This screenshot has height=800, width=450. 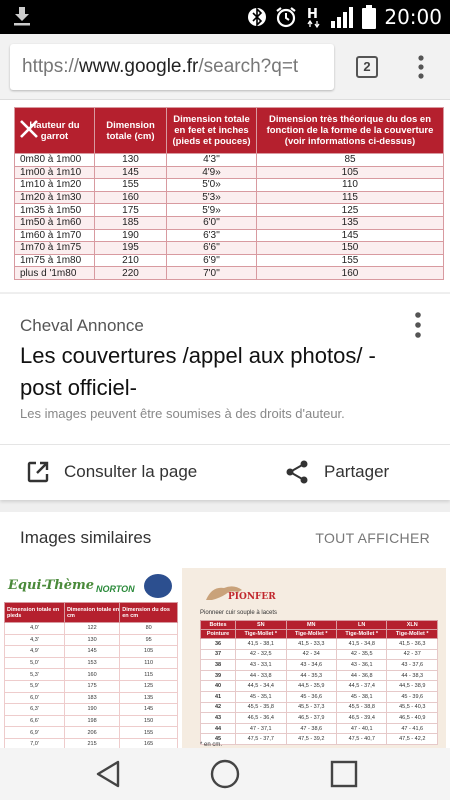 I want to click on thumb2-header: XLN, so click(x=412, y=625).